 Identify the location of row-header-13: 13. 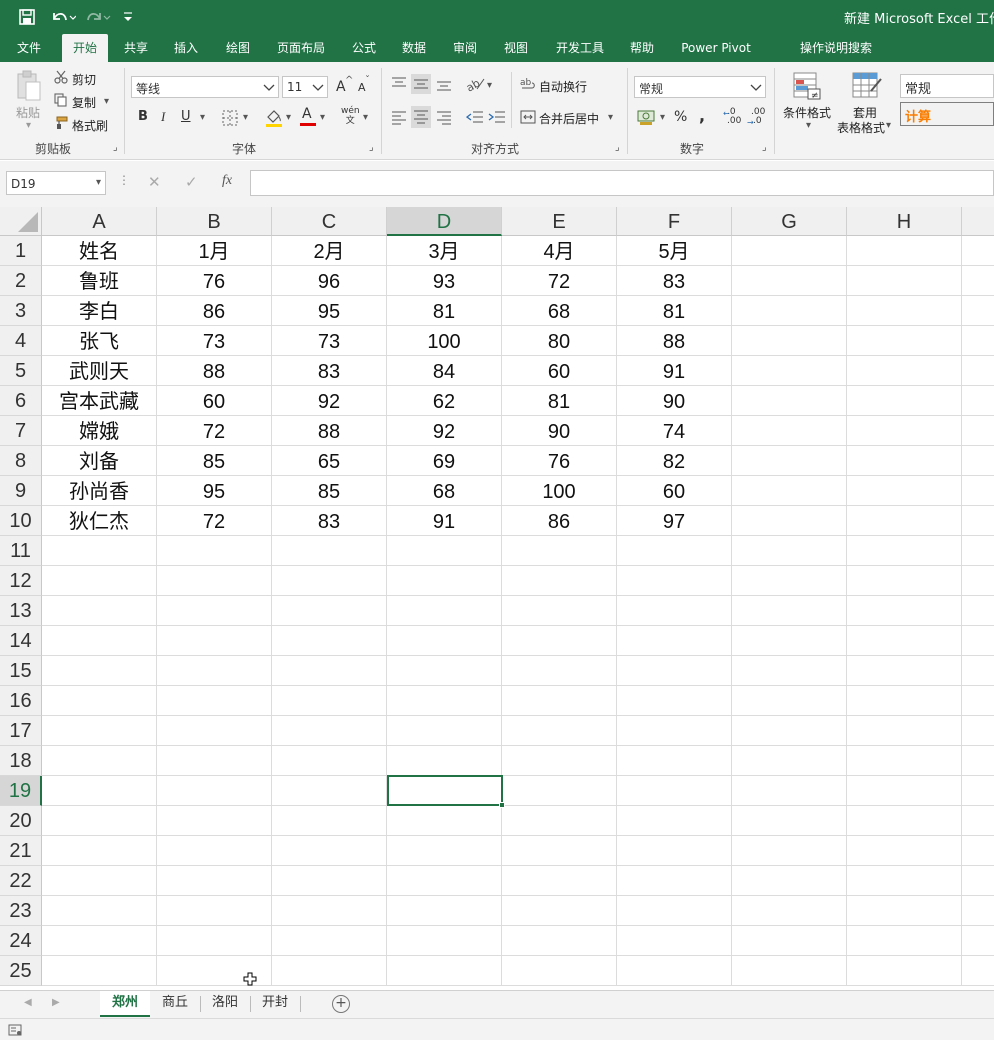
(21, 611).